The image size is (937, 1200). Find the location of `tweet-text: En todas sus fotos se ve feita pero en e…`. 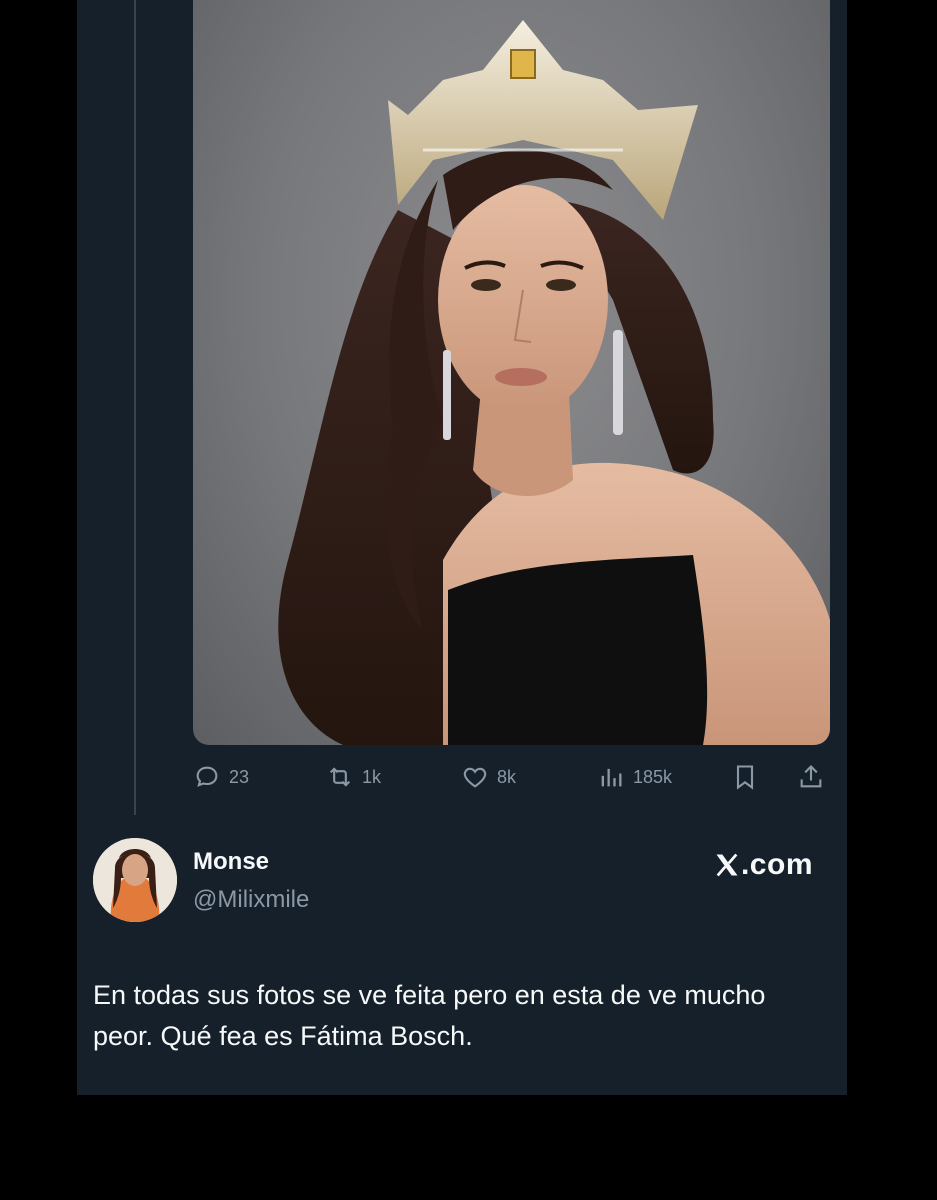

tweet-text: En todas sus fotos se ve feita pero en e… is located at coordinates (429, 1015).